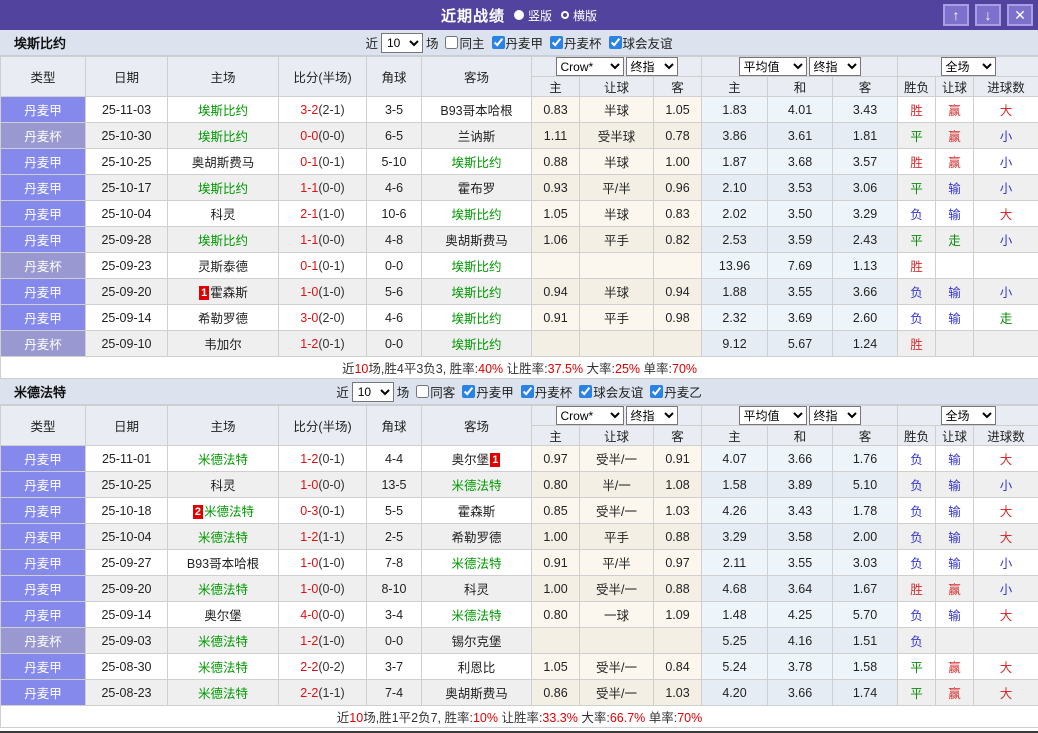 Image resolution: width=1038 pixels, height=733 pixels. Describe the element at coordinates (565, 15) in the screenshot. I see `radio-unselected-icon` at that location.